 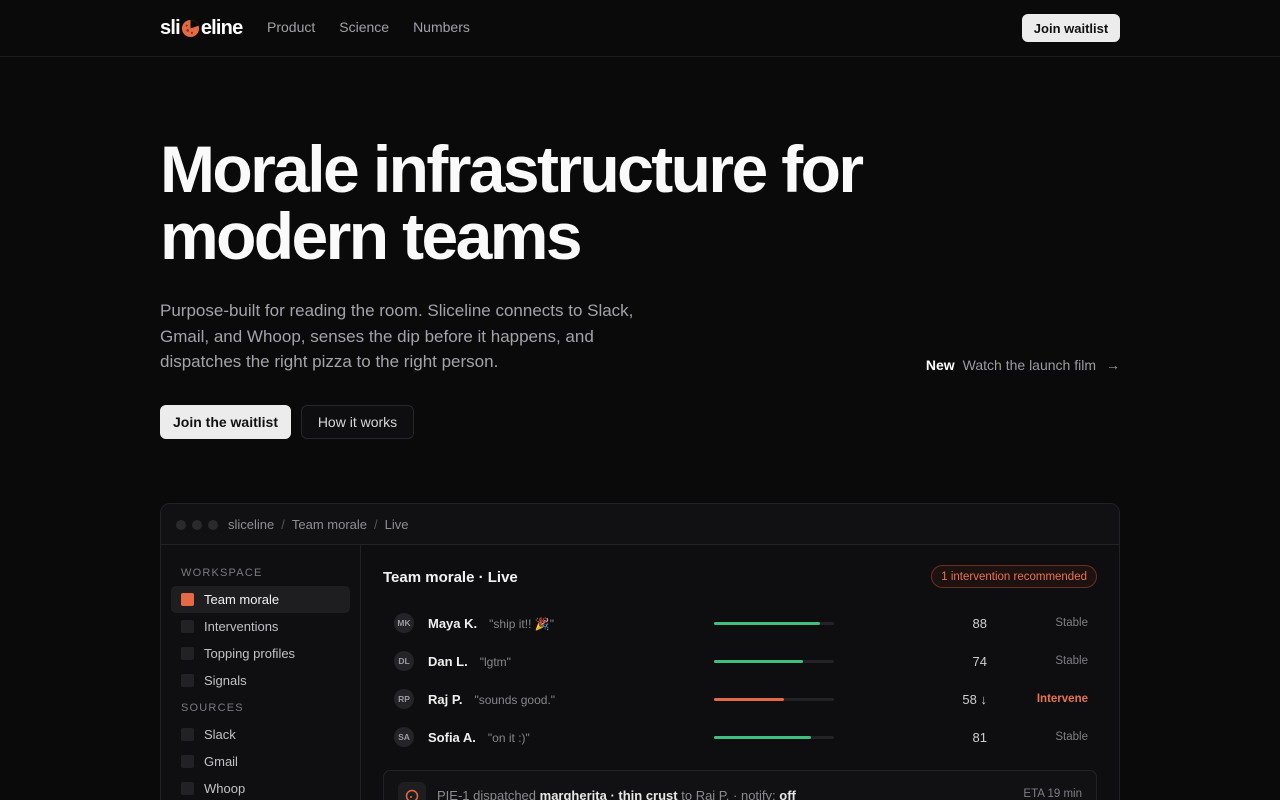 What do you see at coordinates (260, 787) in the screenshot?
I see `sidebar-item-whoop: Whoop` at bounding box center [260, 787].